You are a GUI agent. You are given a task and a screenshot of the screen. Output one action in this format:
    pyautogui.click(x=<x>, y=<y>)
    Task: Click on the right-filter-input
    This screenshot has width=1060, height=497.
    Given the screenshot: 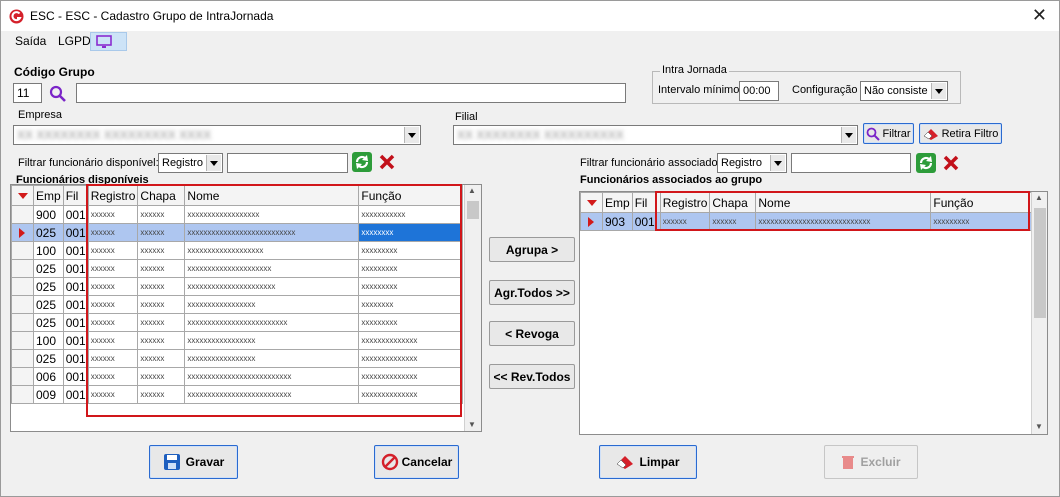 What is the action you would take?
    pyautogui.click(x=851, y=163)
    